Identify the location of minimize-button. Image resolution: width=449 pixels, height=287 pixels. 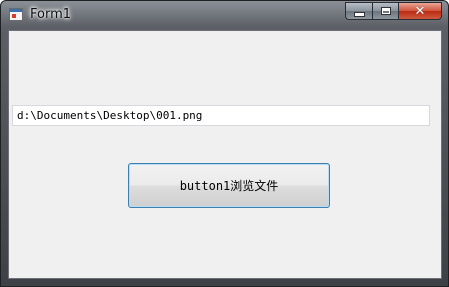
(358, 11).